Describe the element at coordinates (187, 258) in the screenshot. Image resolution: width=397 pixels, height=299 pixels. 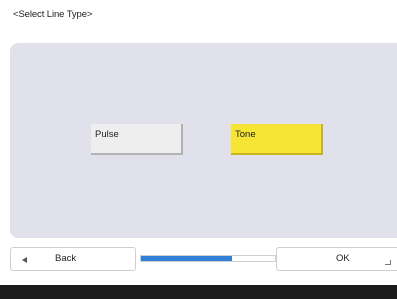
I see `progress-bar-fill` at that location.